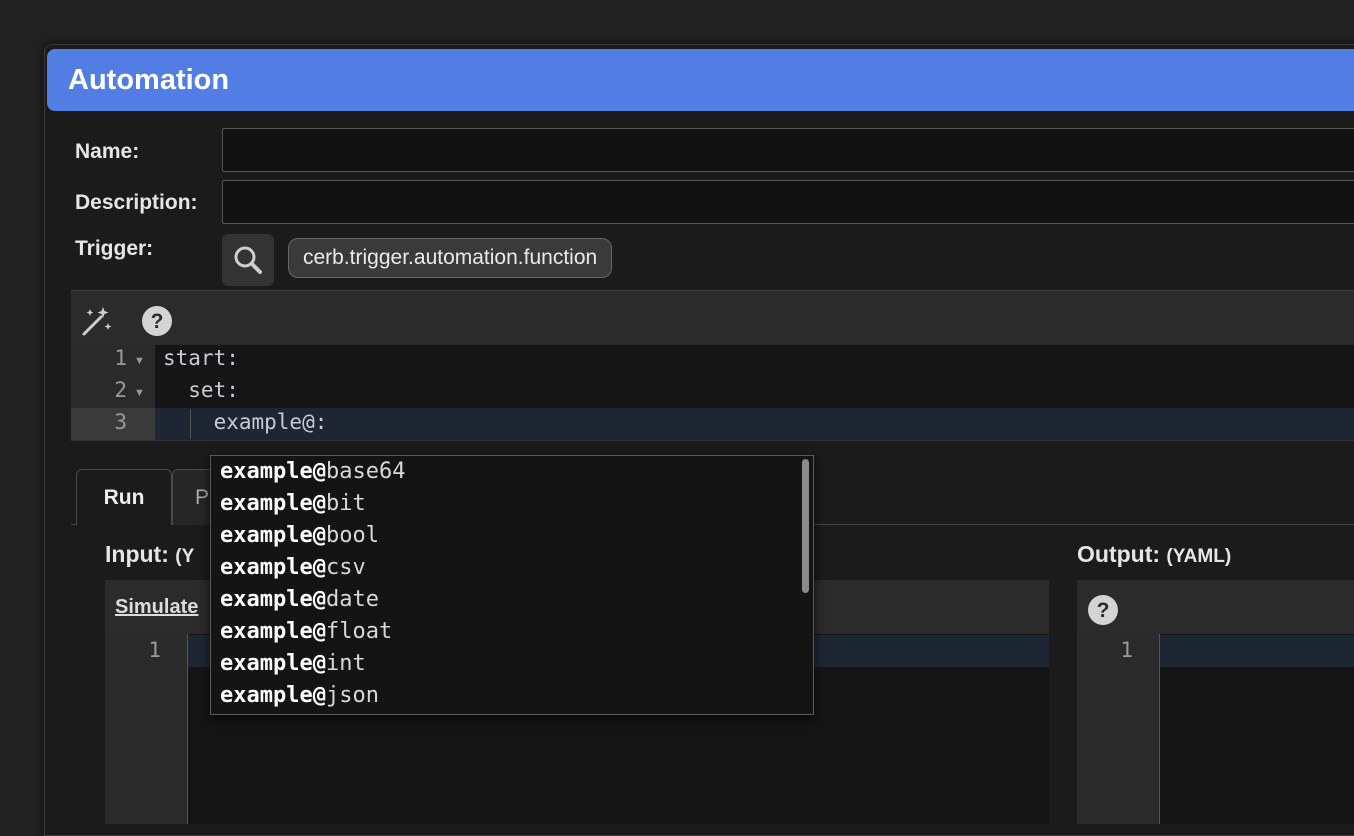 The height and width of the screenshot is (836, 1354). What do you see at coordinates (124, 497) in the screenshot?
I see `tab-run: Run` at bounding box center [124, 497].